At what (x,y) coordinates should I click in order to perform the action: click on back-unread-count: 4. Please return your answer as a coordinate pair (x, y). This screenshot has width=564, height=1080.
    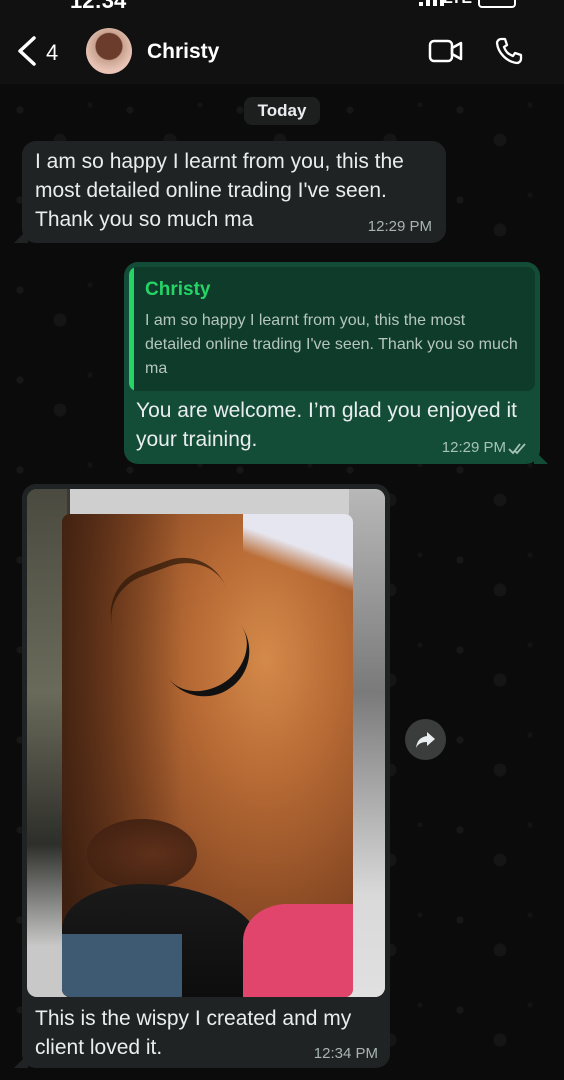
    Looking at the image, I should click on (52, 53).